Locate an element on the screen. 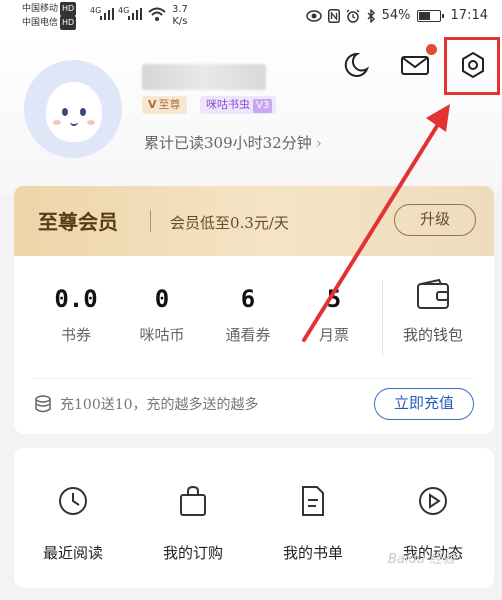 This screenshot has width=502, height=600. upgrade-button: 升级 is located at coordinates (435, 220).